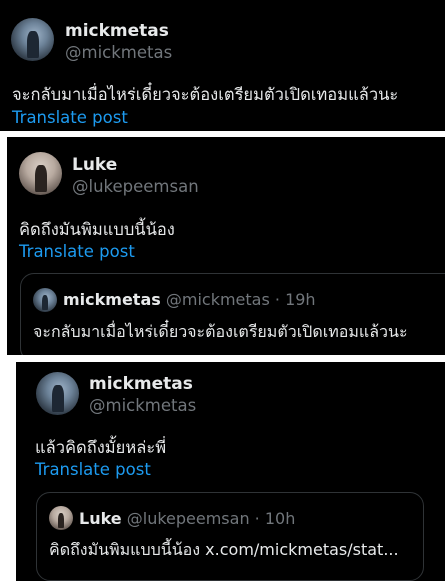 The image size is (445, 581). I want to click on author-handle: @lukepeemsan, so click(135, 186).